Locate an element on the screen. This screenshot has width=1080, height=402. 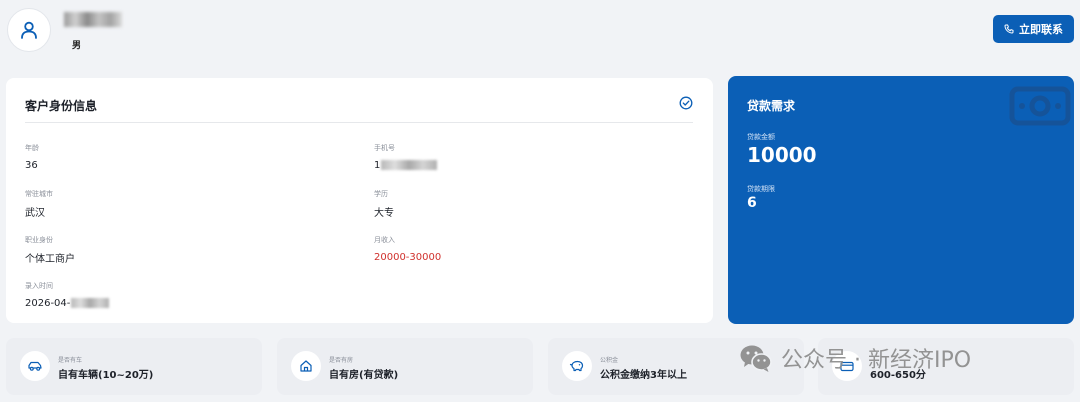
field-entry-time: 录入时间 2026-04- is located at coordinates (67, 295).